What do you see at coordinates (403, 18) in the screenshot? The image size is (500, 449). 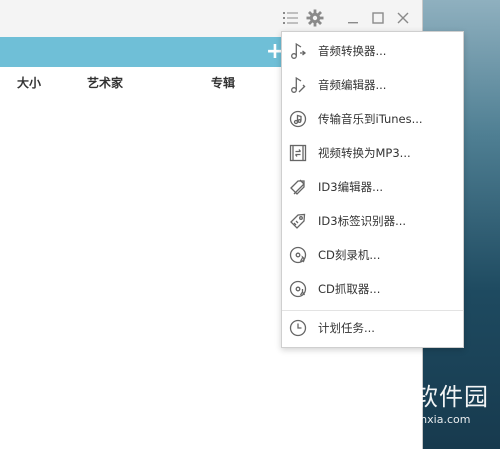 I see `close-icon` at bounding box center [403, 18].